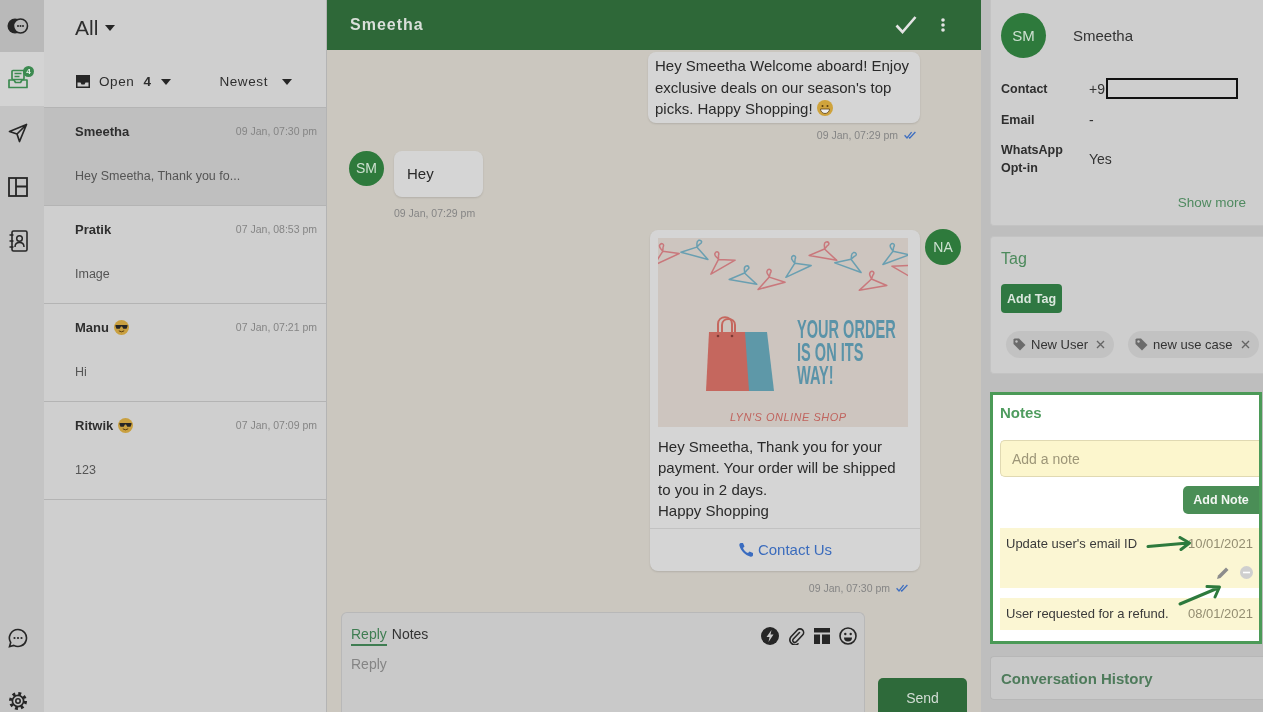 This screenshot has width=1263, height=712. I want to click on composer-tab: Notes, so click(410, 636).